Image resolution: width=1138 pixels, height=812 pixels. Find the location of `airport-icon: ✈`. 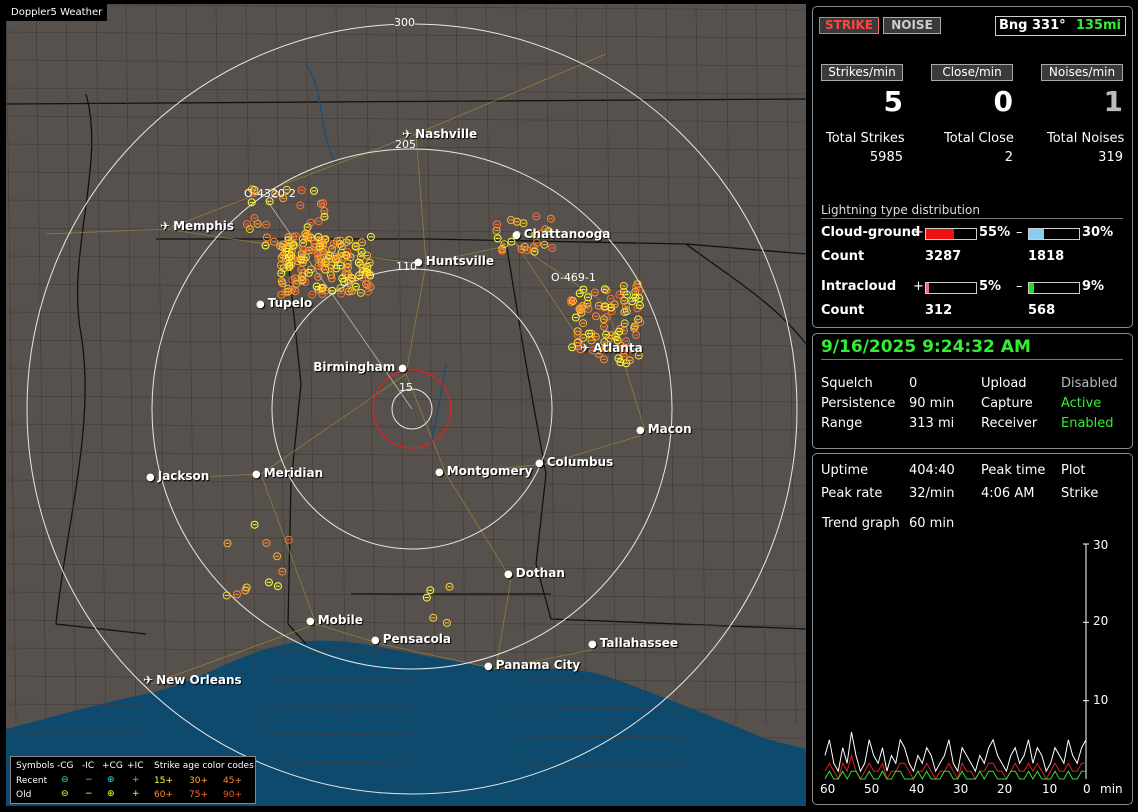

airport-icon: ✈ is located at coordinates (407, 134).